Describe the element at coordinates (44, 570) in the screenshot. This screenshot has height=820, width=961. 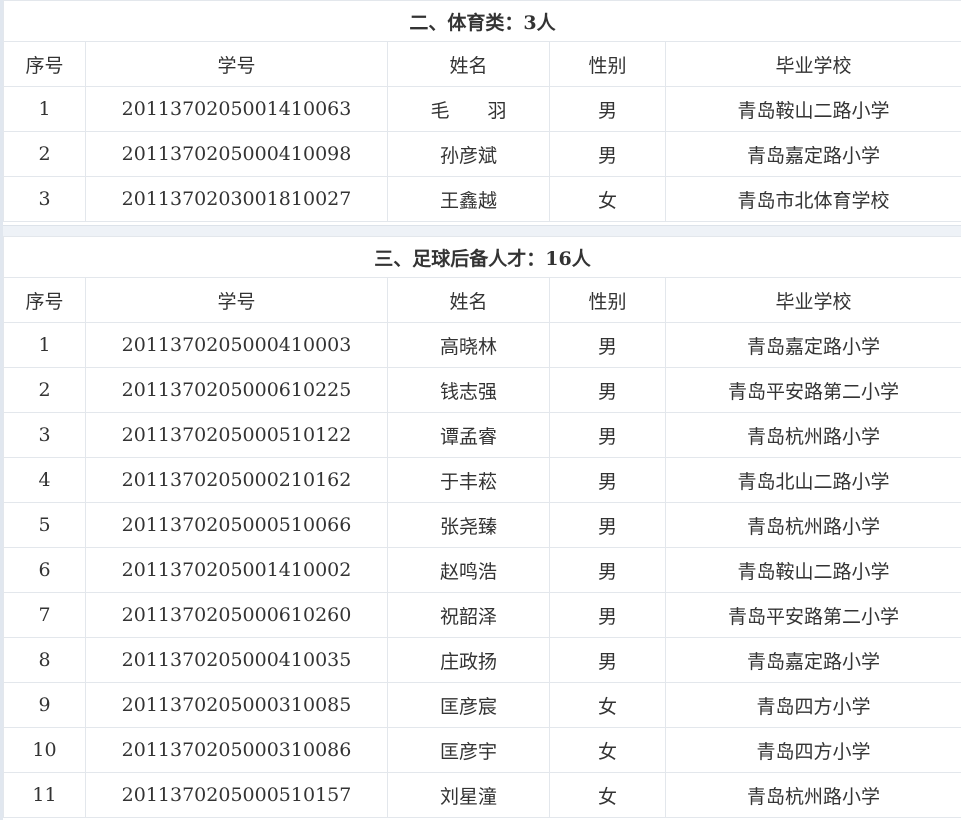
I see `cell-seq: 6` at that location.